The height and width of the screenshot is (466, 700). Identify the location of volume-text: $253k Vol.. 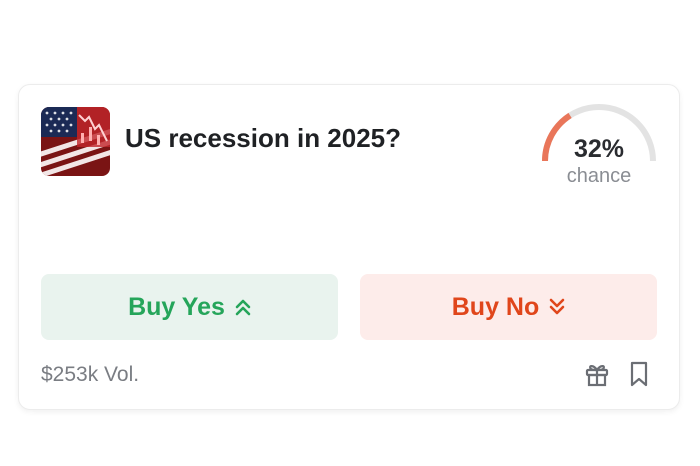
(90, 374).